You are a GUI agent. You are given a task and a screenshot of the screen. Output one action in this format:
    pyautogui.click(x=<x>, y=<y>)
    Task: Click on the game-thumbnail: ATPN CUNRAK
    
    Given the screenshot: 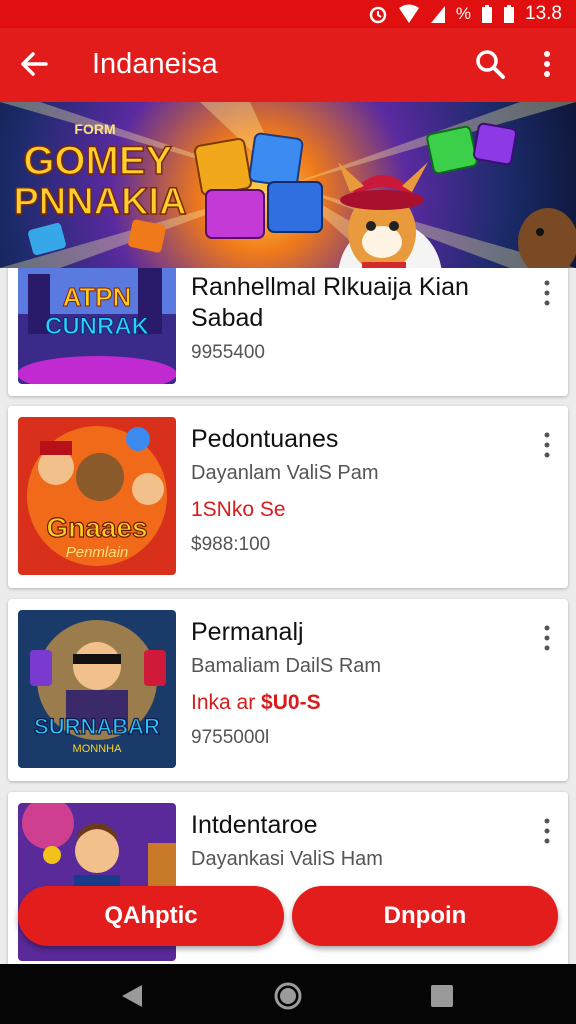 What is the action you would take?
    pyautogui.click(x=97, y=326)
    